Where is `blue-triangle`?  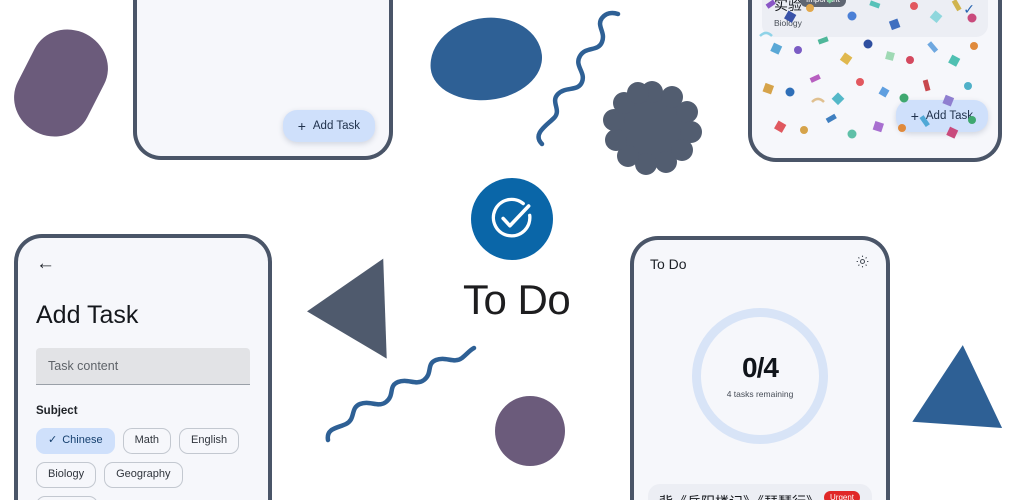 blue-triangle is located at coordinates (960, 385).